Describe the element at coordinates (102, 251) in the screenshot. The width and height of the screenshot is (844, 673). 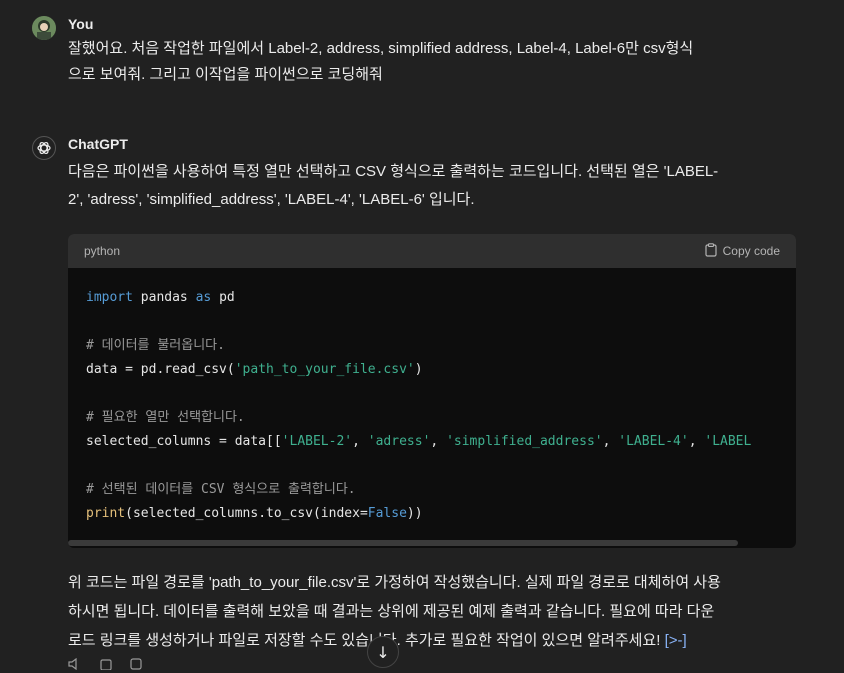
I see `code-language-label: python` at that location.